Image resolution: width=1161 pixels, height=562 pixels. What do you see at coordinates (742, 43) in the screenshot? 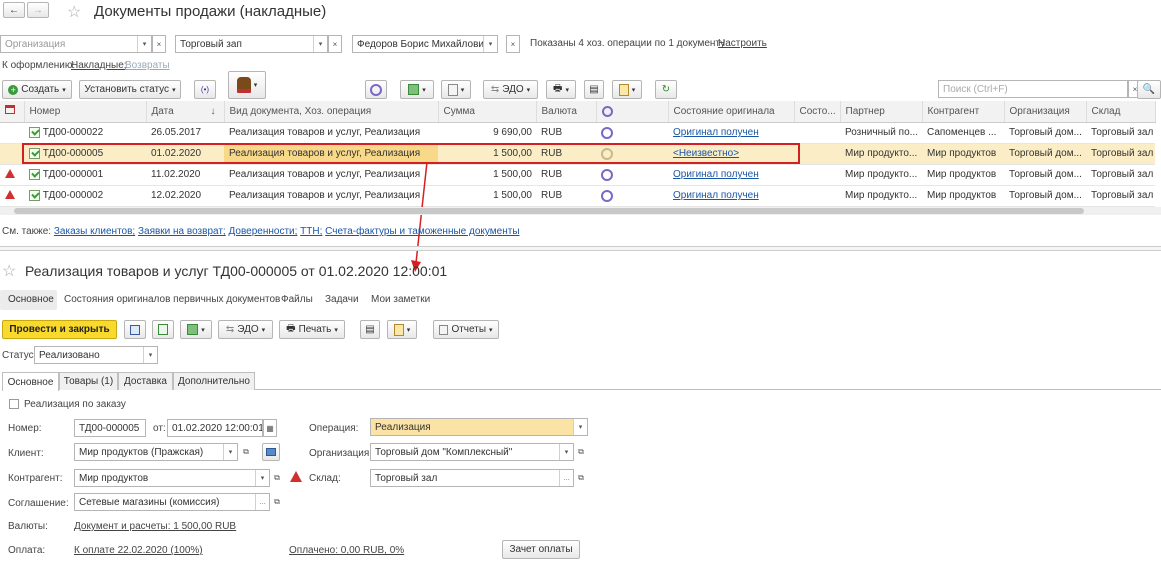
I see `configure-link: Настроить` at bounding box center [742, 43].